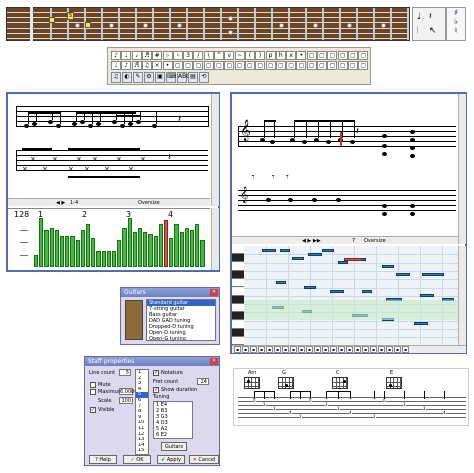  Describe the element at coordinates (60, 203) in the screenshot. I see `nav-arrows-icon: ◀ ▶` at that location.